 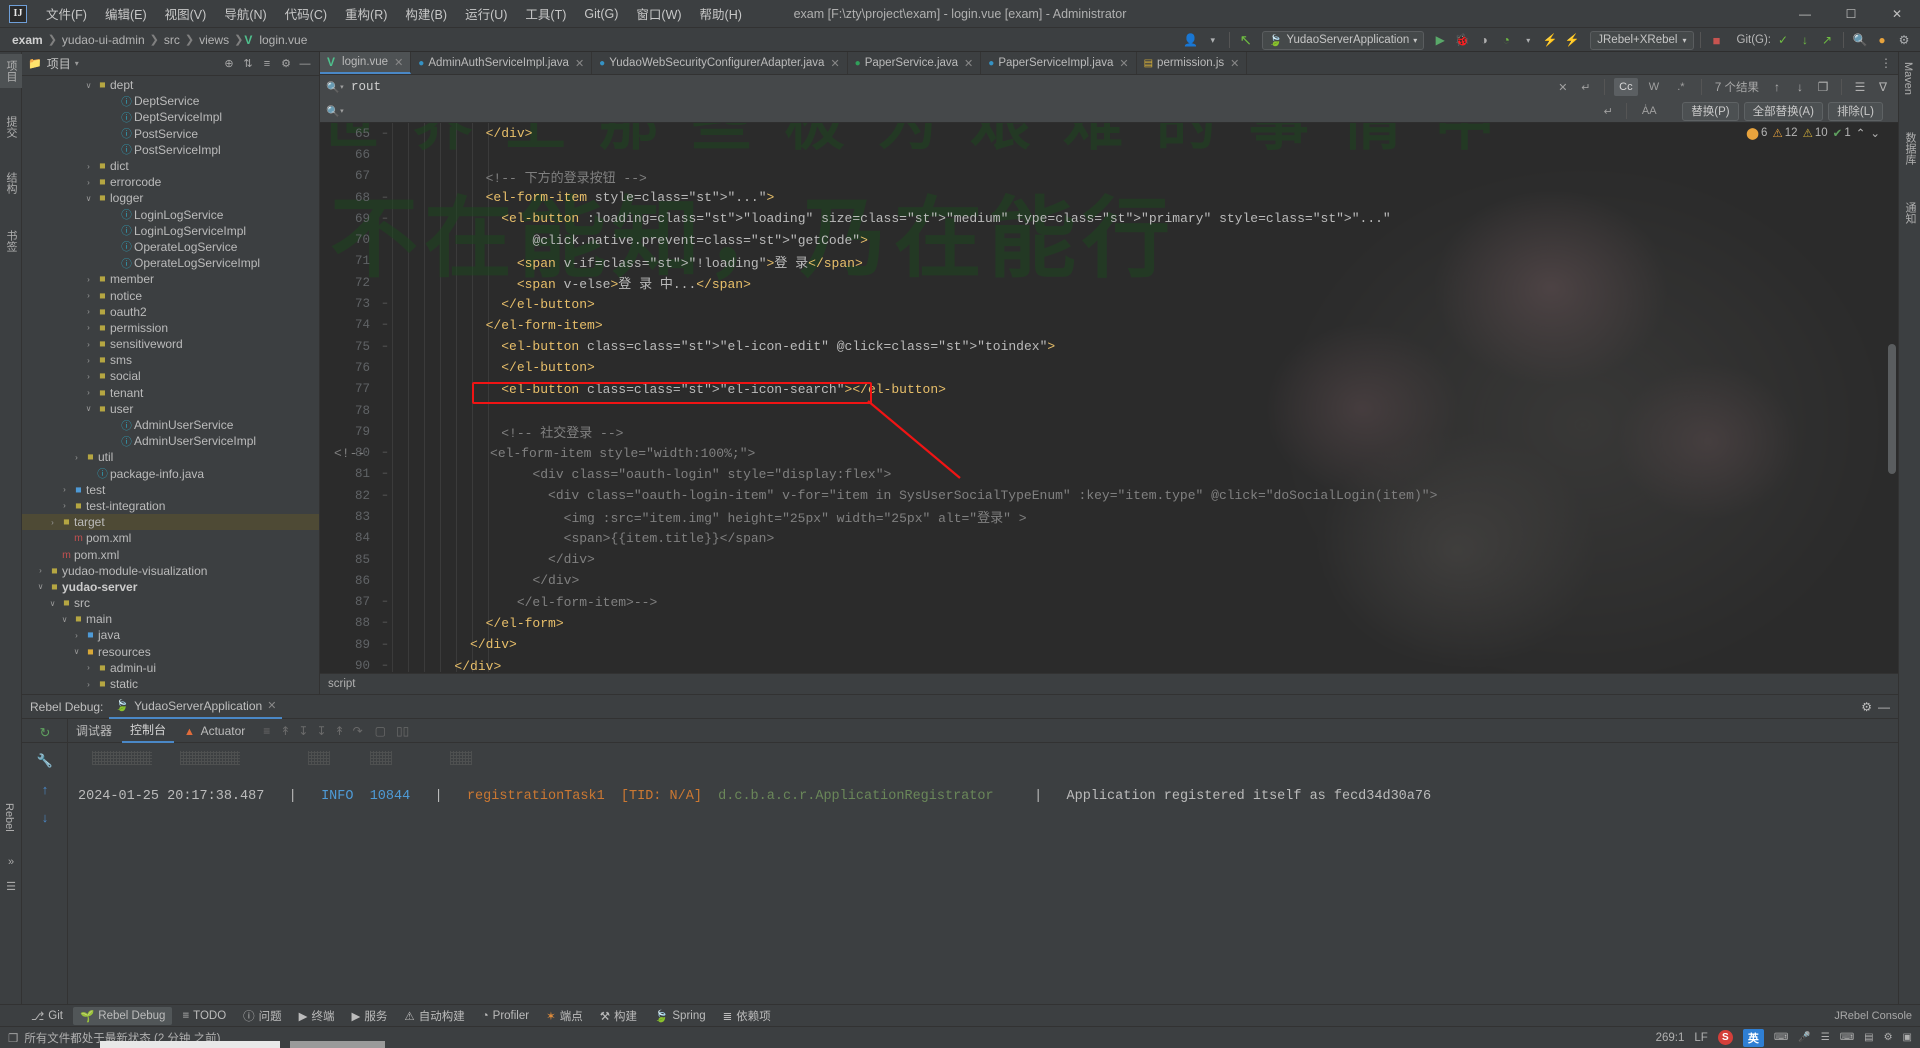 I want to click on jrebel-run-button: ⚡, so click(x=1550, y=40).